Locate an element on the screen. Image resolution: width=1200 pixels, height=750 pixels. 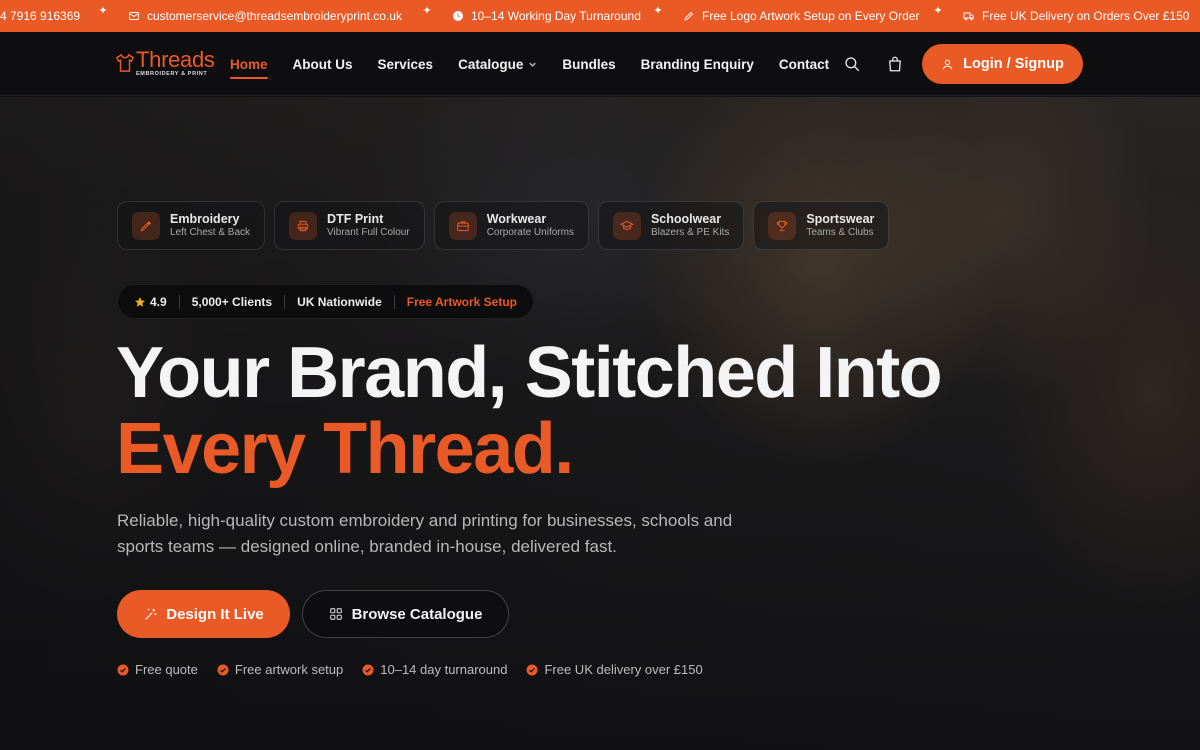
graduation-cap-icon is located at coordinates (626, 225).